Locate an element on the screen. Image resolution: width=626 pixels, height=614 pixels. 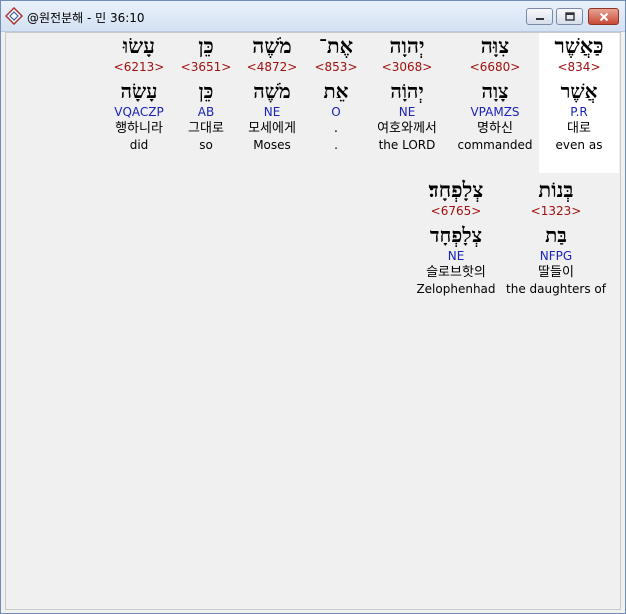
word-cell: צִוָּה <6680> צָוָה VPAMZS 명하신 commanded is located at coordinates (495, 93).